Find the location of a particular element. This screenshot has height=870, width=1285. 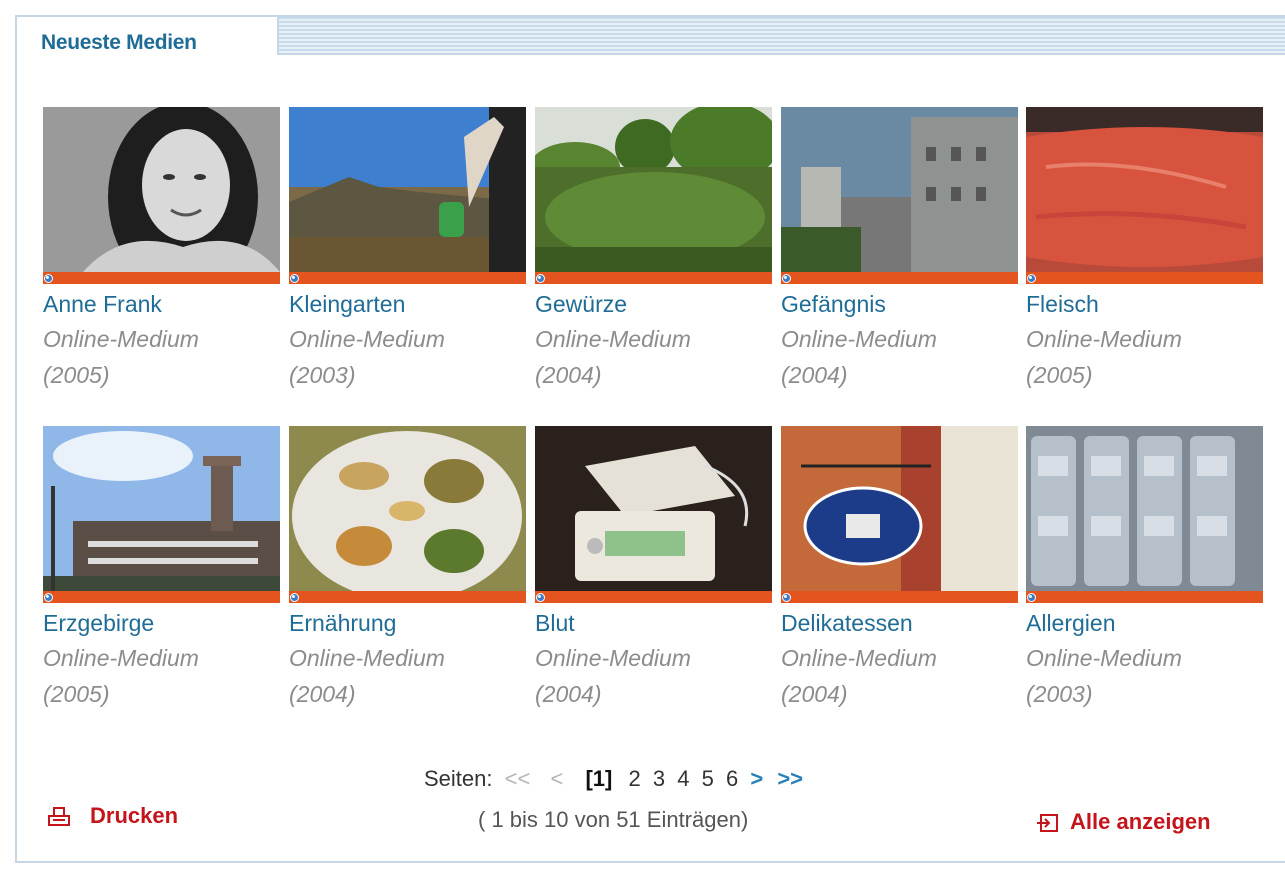

panel-tab-bar: Neueste Medien is located at coordinates (651, 36).